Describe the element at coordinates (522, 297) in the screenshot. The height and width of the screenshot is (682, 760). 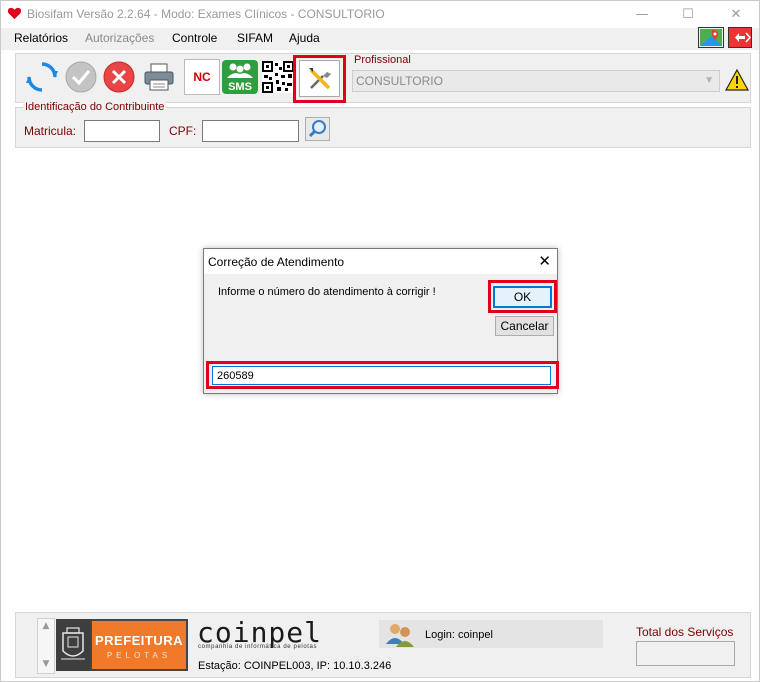
I see `ok-button: OK` at that location.